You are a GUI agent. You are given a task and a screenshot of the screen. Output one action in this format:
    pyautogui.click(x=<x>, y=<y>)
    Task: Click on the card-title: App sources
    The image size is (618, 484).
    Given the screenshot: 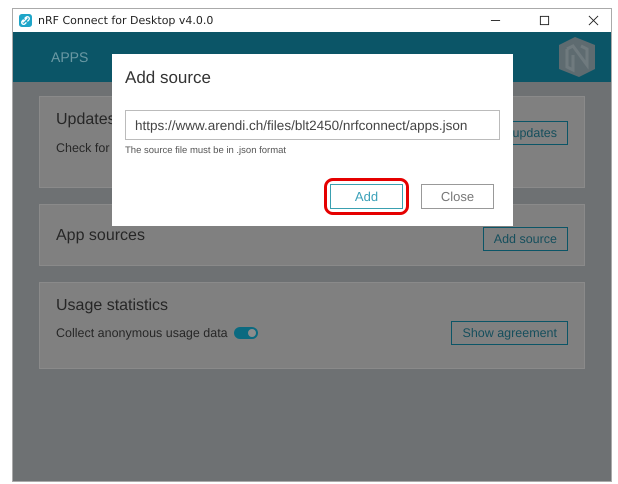 What is the action you would take?
    pyautogui.click(x=100, y=236)
    